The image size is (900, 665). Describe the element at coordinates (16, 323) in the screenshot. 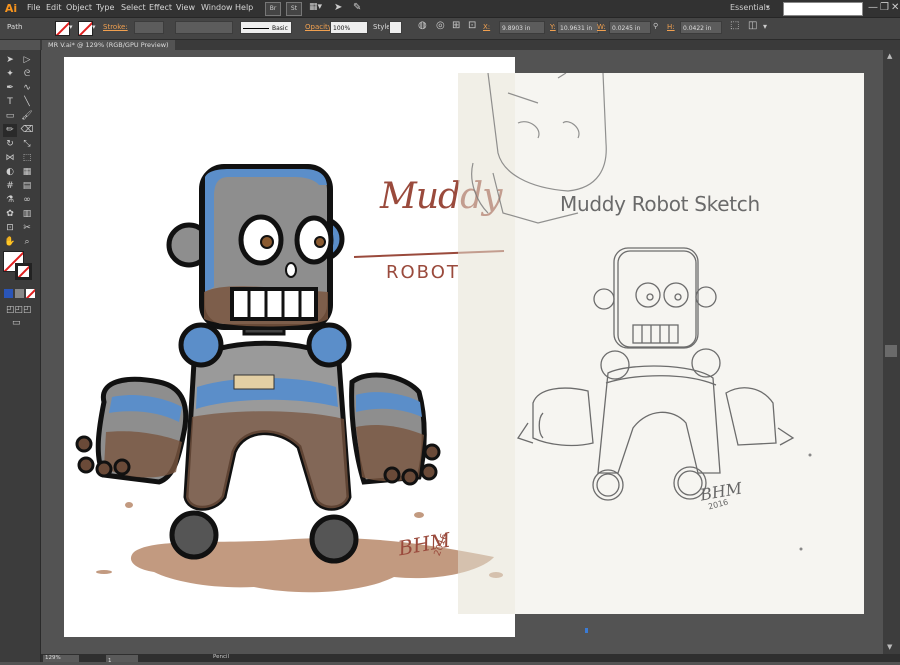

I see `screen-mode-icon: ▭` at that location.